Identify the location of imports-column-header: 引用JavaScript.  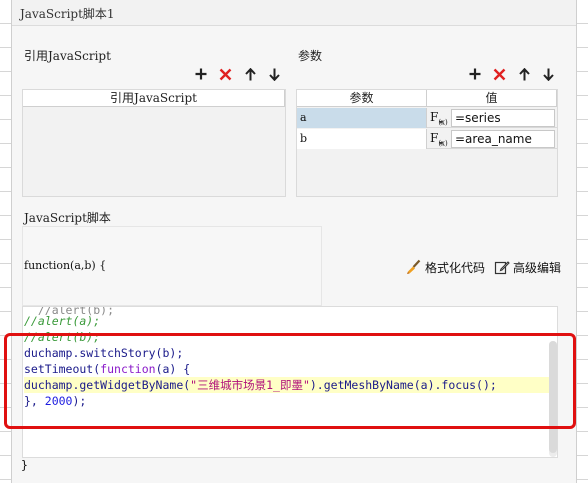
(154, 98).